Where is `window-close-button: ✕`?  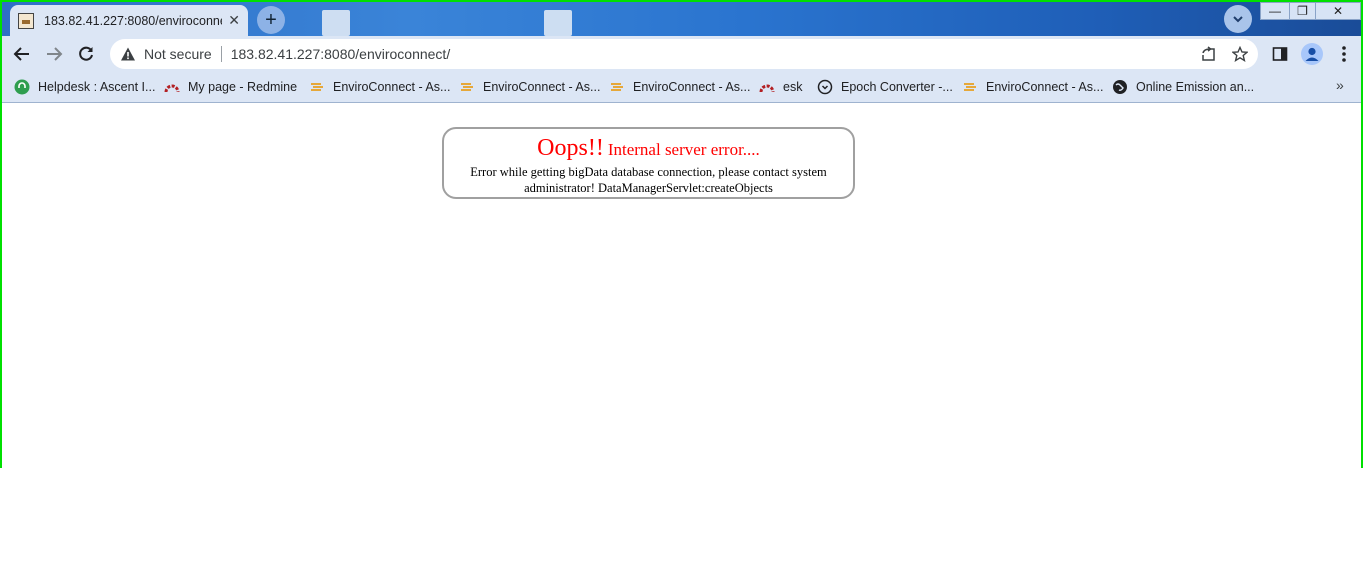 window-close-button: ✕ is located at coordinates (1338, 11).